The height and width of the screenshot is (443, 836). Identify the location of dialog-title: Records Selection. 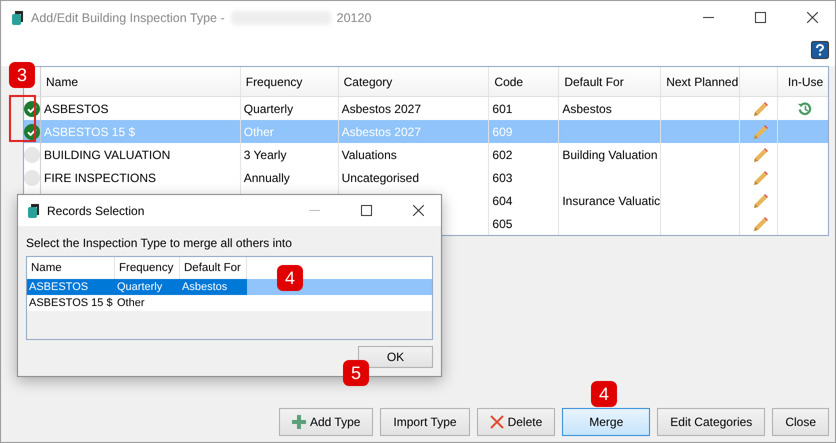
(95, 211).